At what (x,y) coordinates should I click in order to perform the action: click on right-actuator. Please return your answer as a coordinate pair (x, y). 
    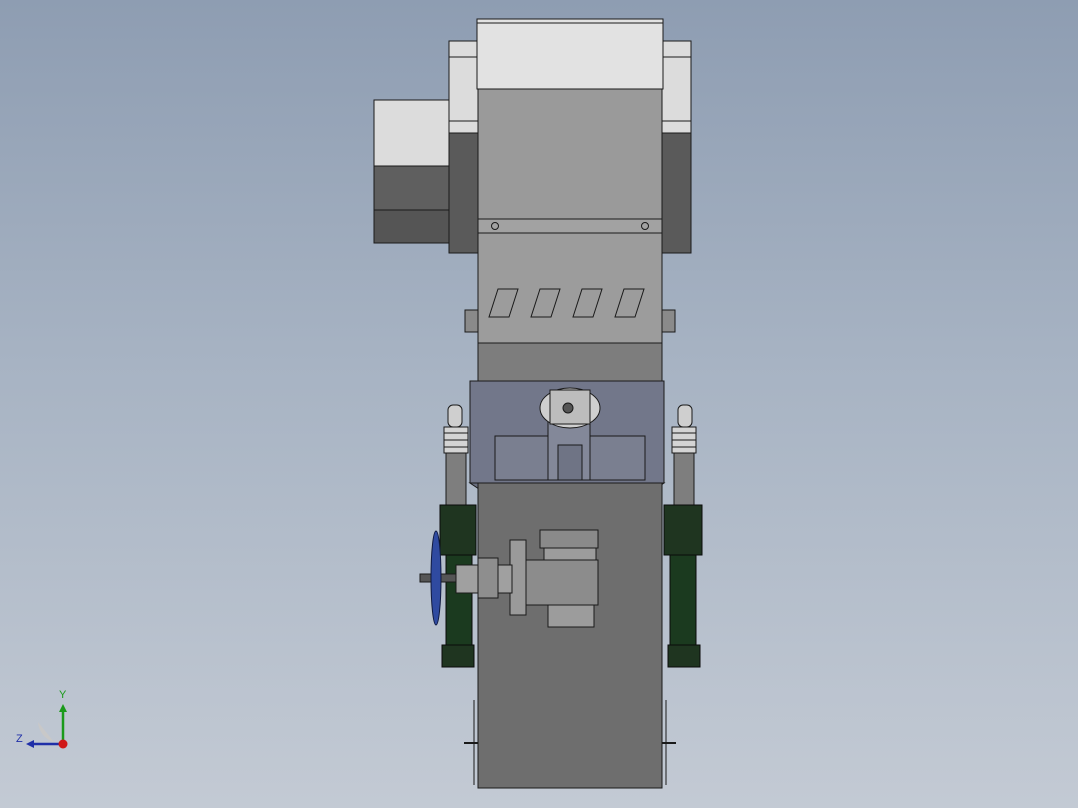
    Looking at the image, I should click on (683, 536).